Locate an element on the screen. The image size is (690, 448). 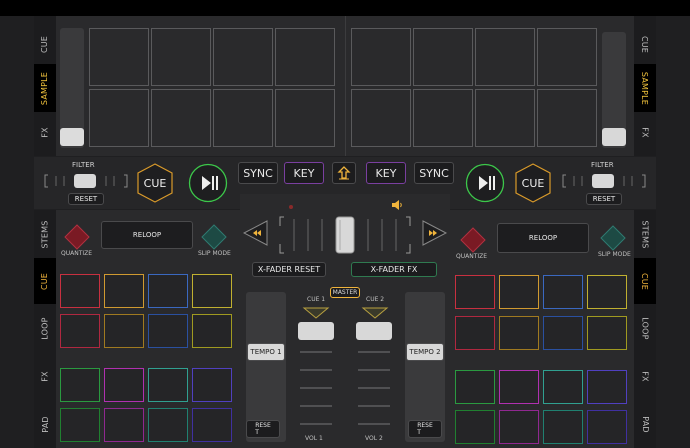
status-bar is located at coordinates (345, 8).